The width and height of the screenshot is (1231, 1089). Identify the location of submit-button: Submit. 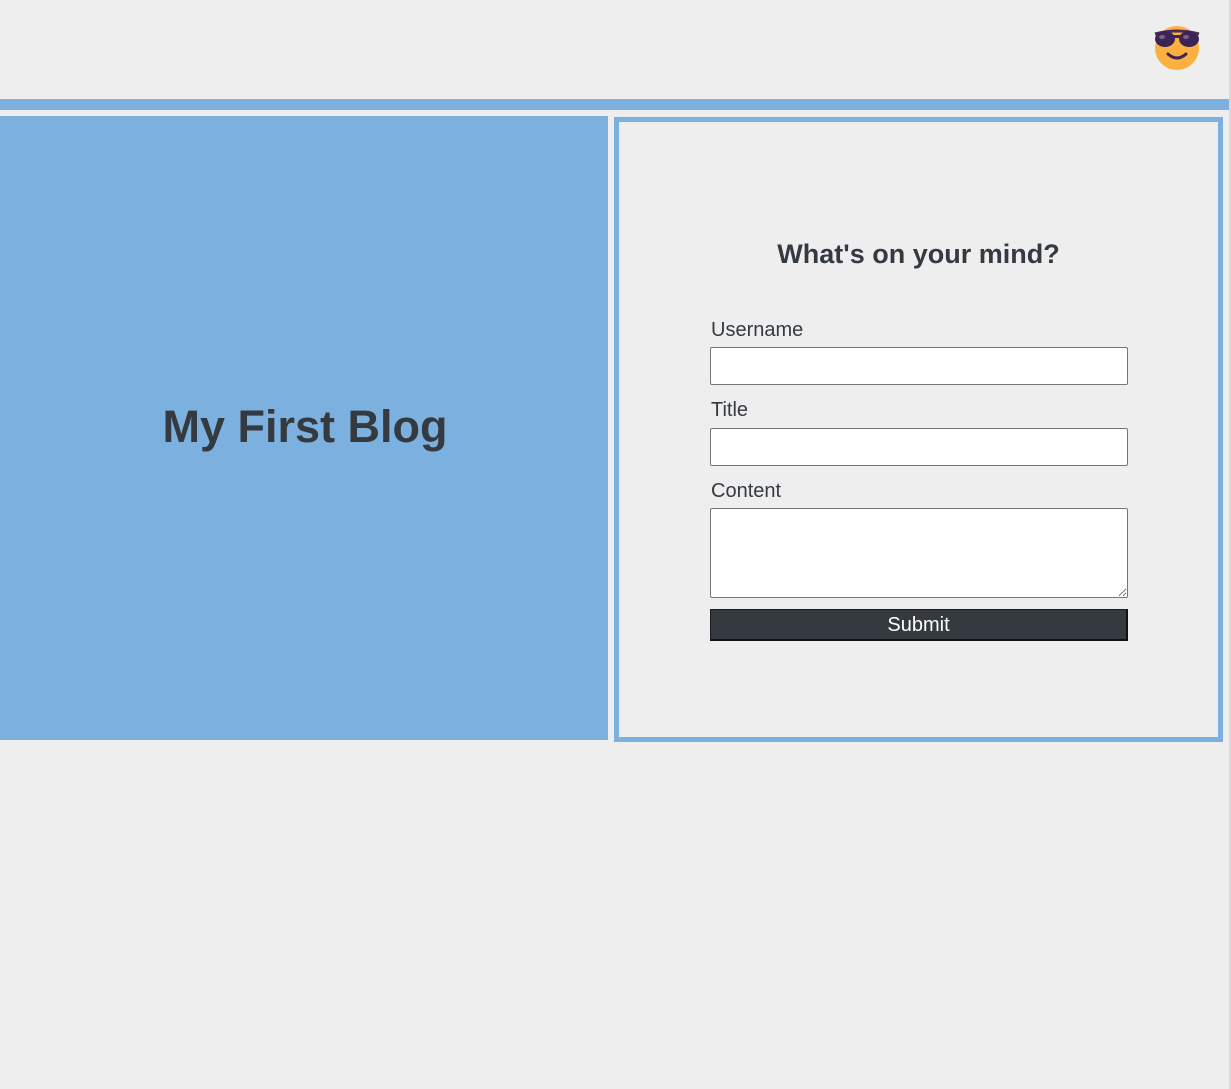
(919, 625).